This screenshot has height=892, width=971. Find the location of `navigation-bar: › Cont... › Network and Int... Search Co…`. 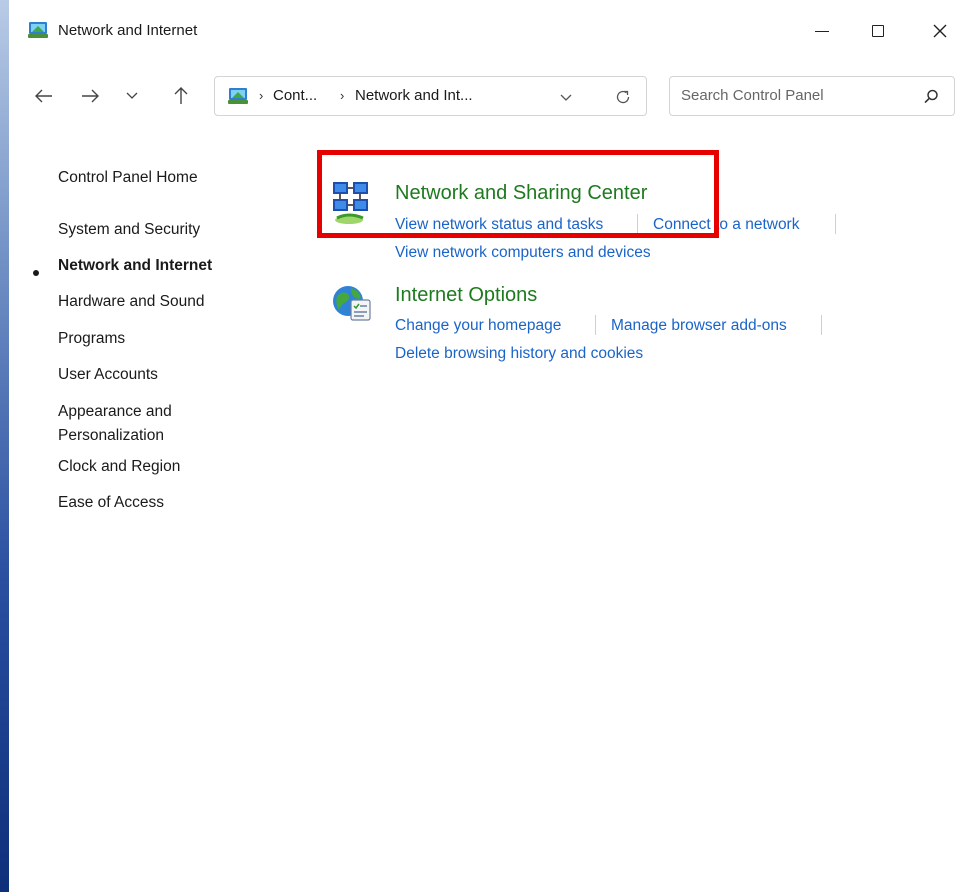

navigation-bar: › Cont... › Network and Int... Search Co… is located at coordinates (490, 97).